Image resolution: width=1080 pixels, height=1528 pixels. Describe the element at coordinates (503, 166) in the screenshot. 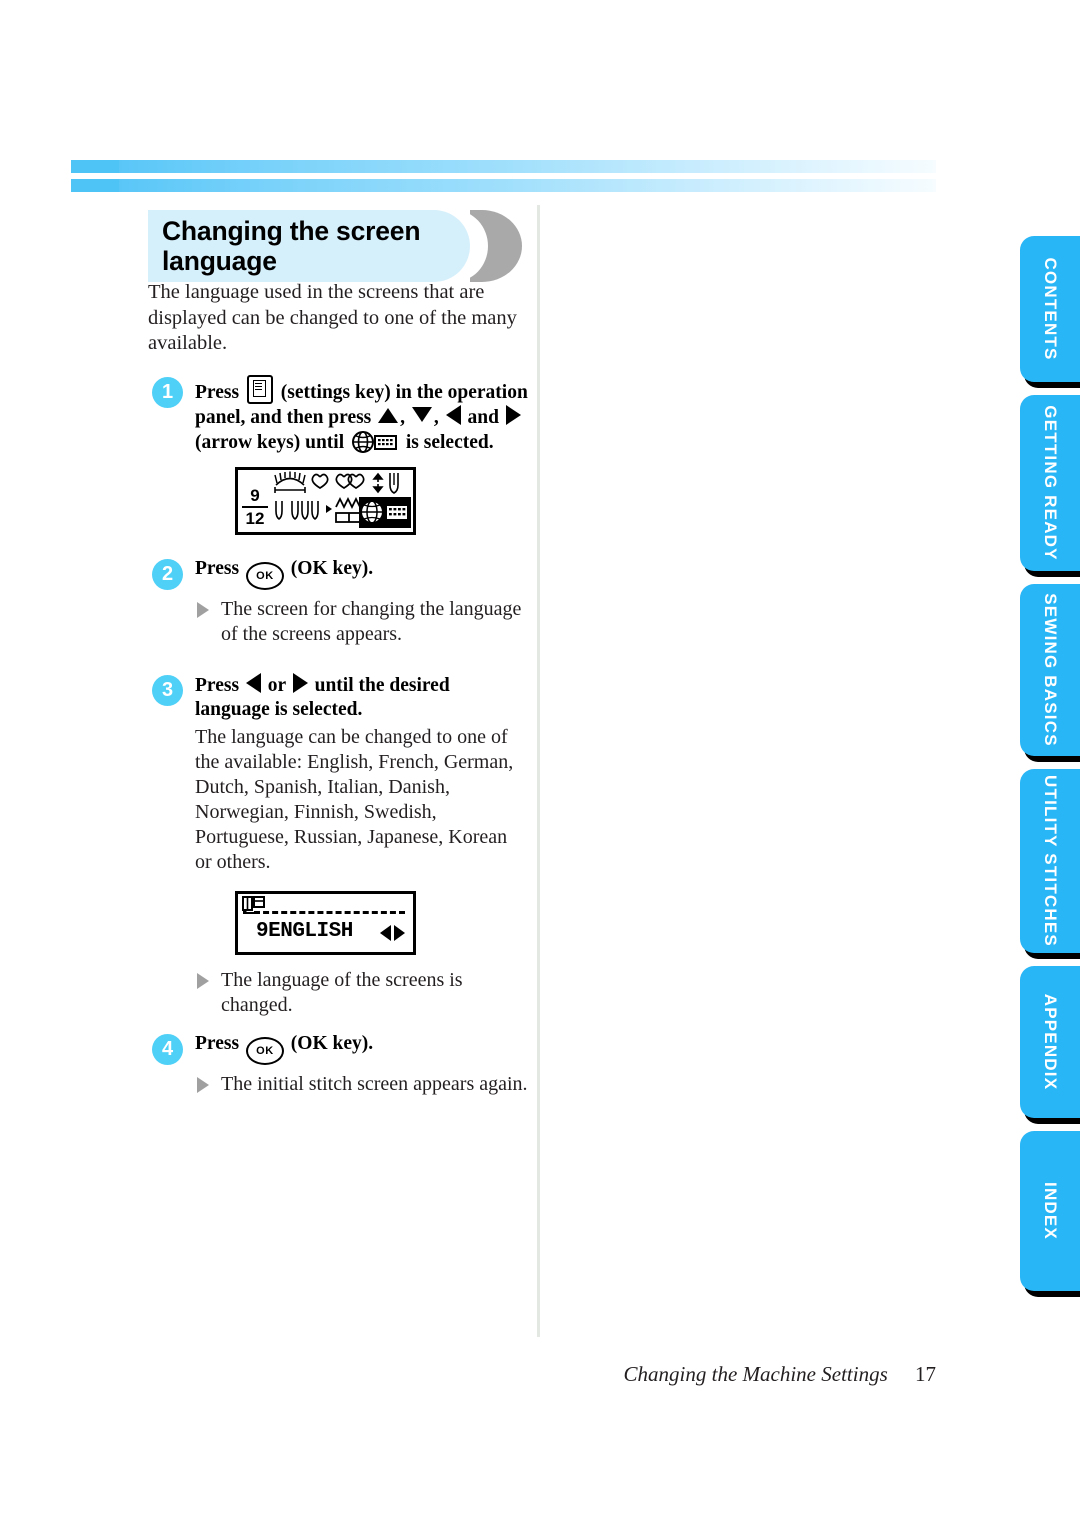

I see `header-bar-top` at that location.